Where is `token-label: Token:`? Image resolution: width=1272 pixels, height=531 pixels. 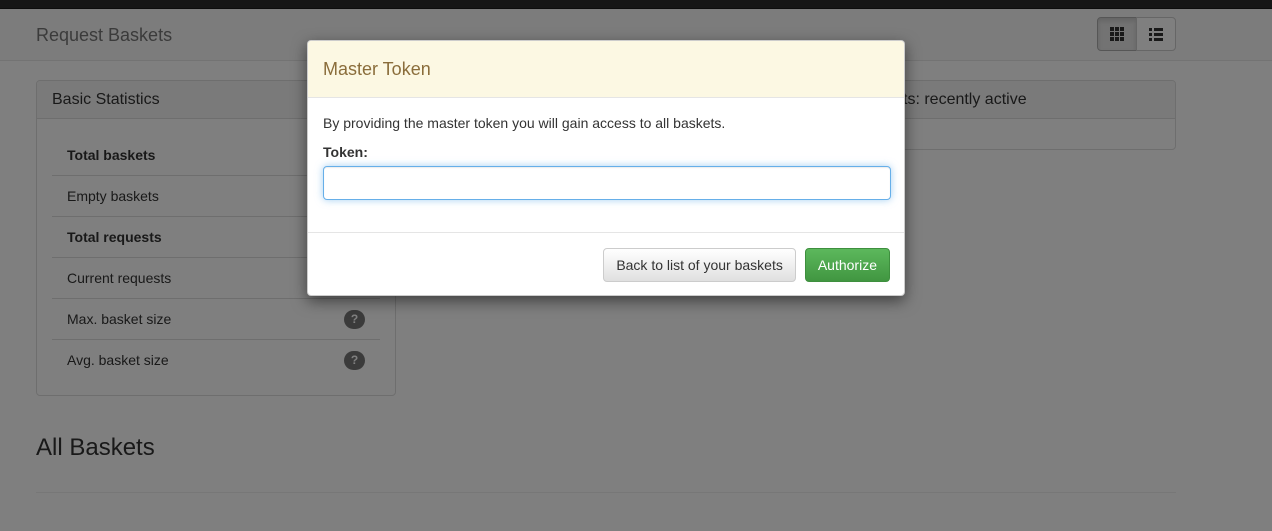 token-label: Token: is located at coordinates (345, 152).